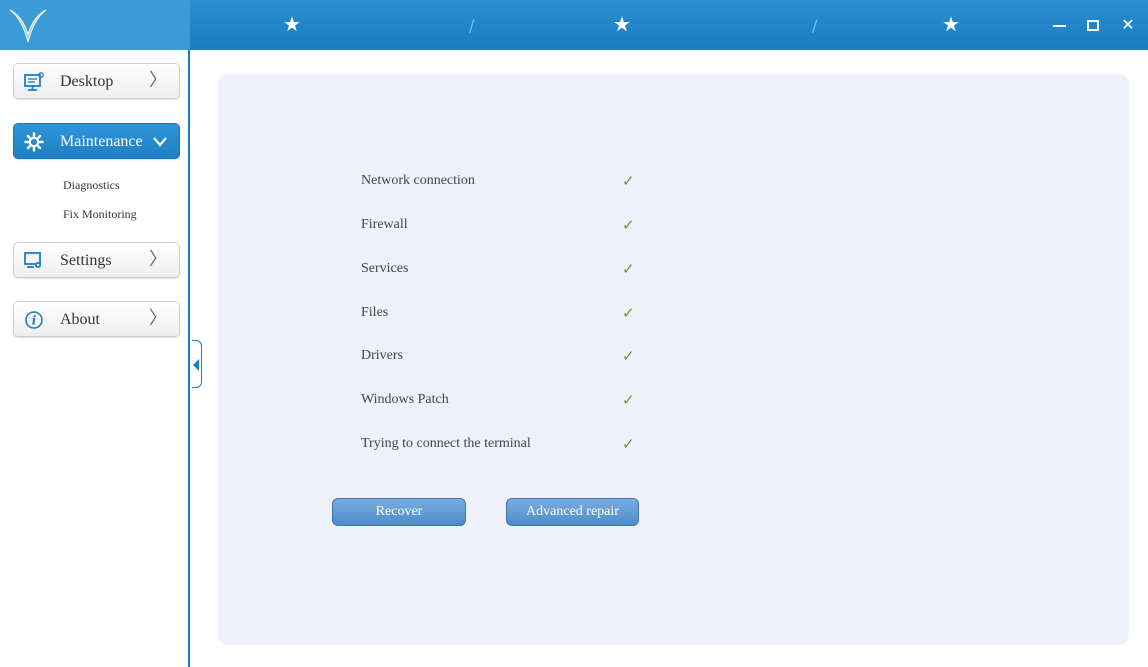 This screenshot has height=667, width=1148. I want to click on maximize-button, so click(1093, 25).